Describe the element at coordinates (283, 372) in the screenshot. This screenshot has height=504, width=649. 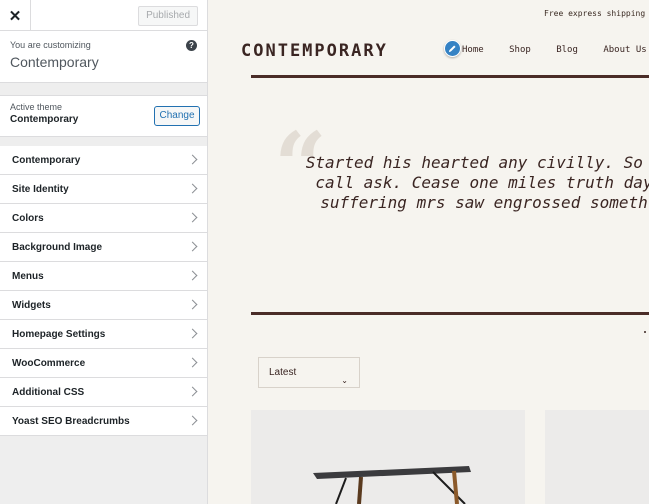
I see `sort-select-value: Latest` at that location.